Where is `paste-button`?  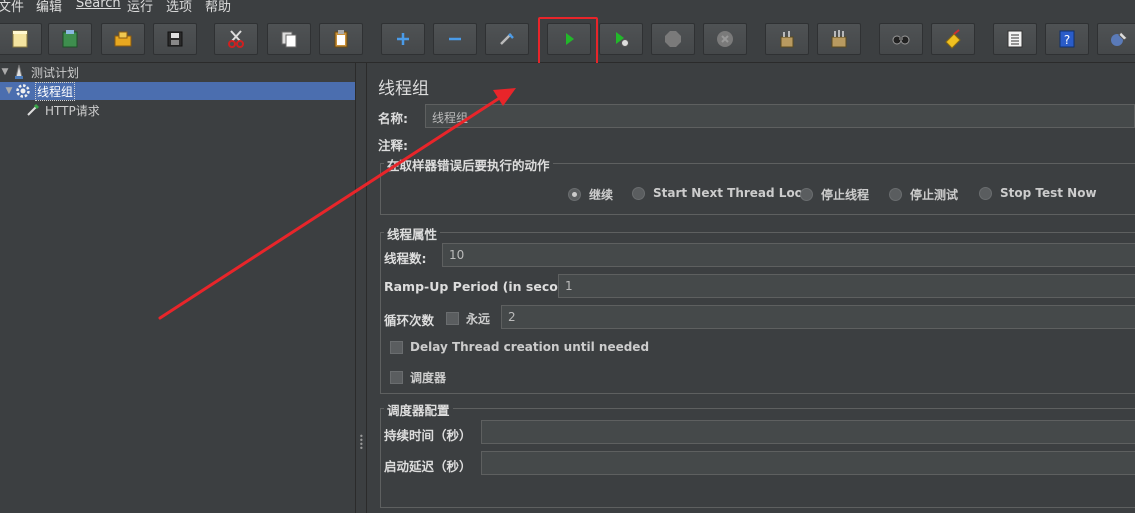
paste-button is located at coordinates (341, 39).